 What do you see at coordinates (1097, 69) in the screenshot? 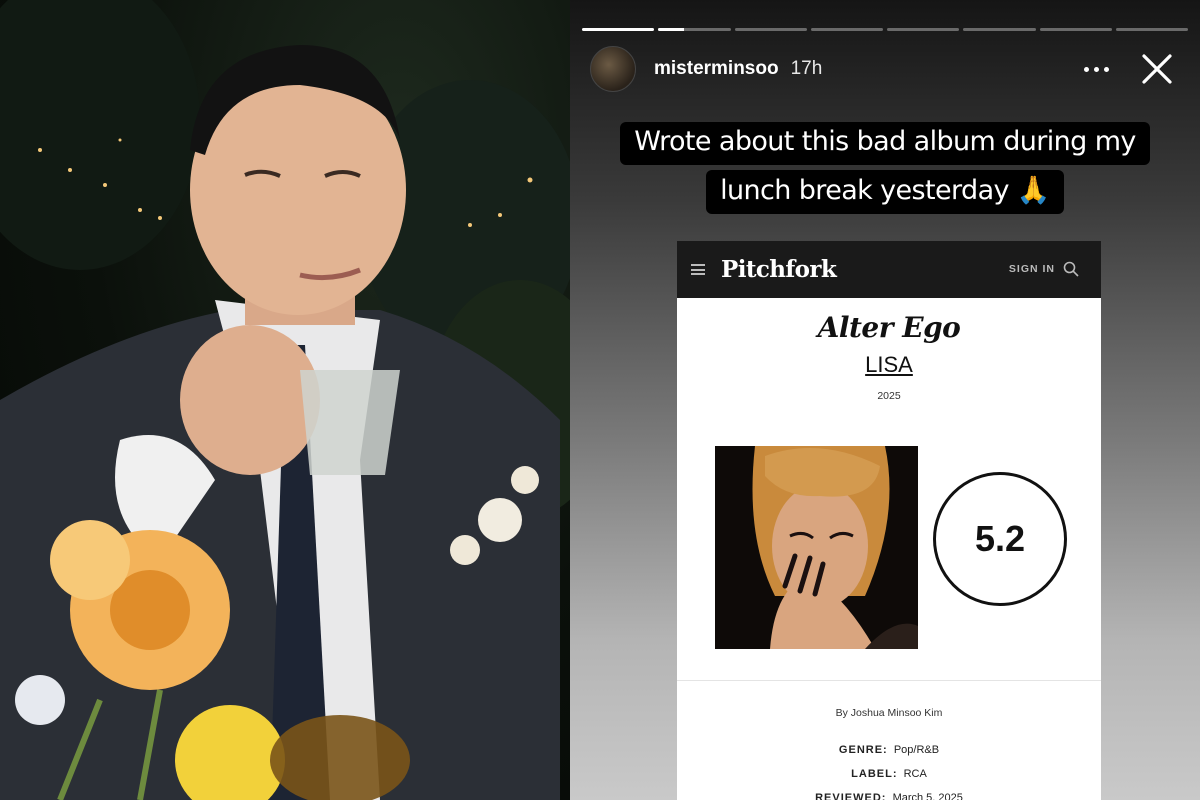
I see `more-options-icon` at bounding box center [1097, 69].